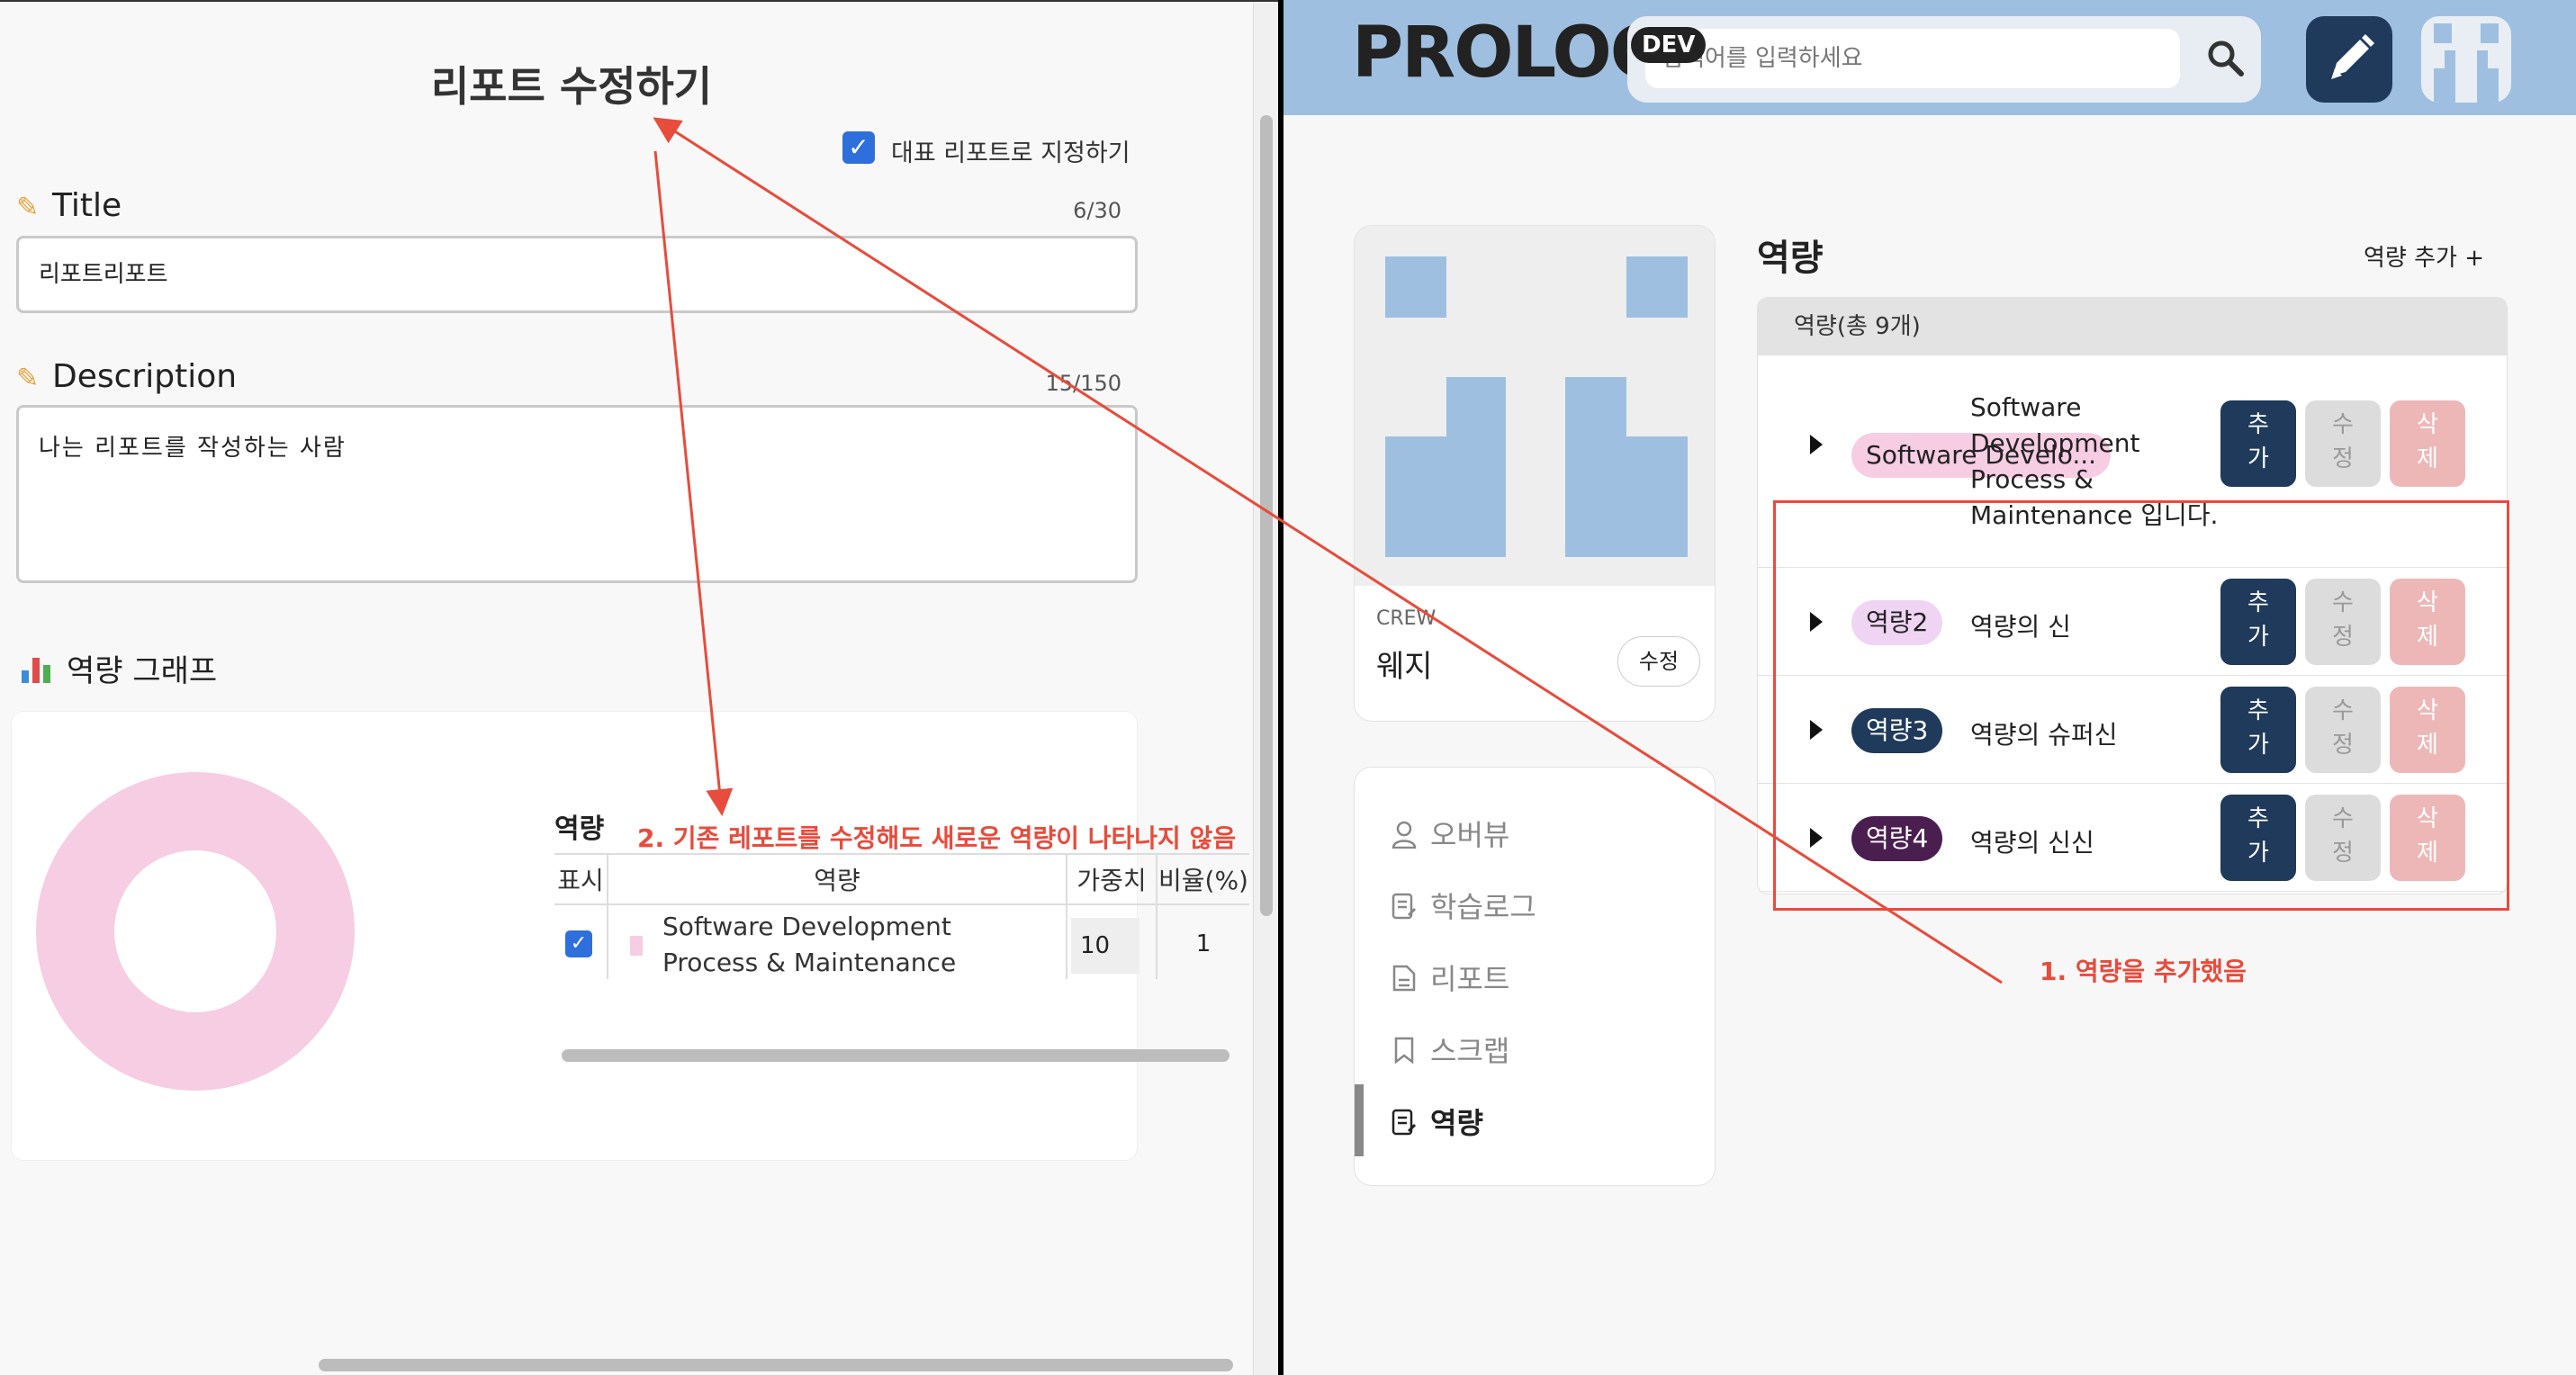 Image resolution: width=2576 pixels, height=1375 pixels. What do you see at coordinates (1010, 153) in the screenshot?
I see `representative-label: 대표 리포트로 지정하기` at bounding box center [1010, 153].